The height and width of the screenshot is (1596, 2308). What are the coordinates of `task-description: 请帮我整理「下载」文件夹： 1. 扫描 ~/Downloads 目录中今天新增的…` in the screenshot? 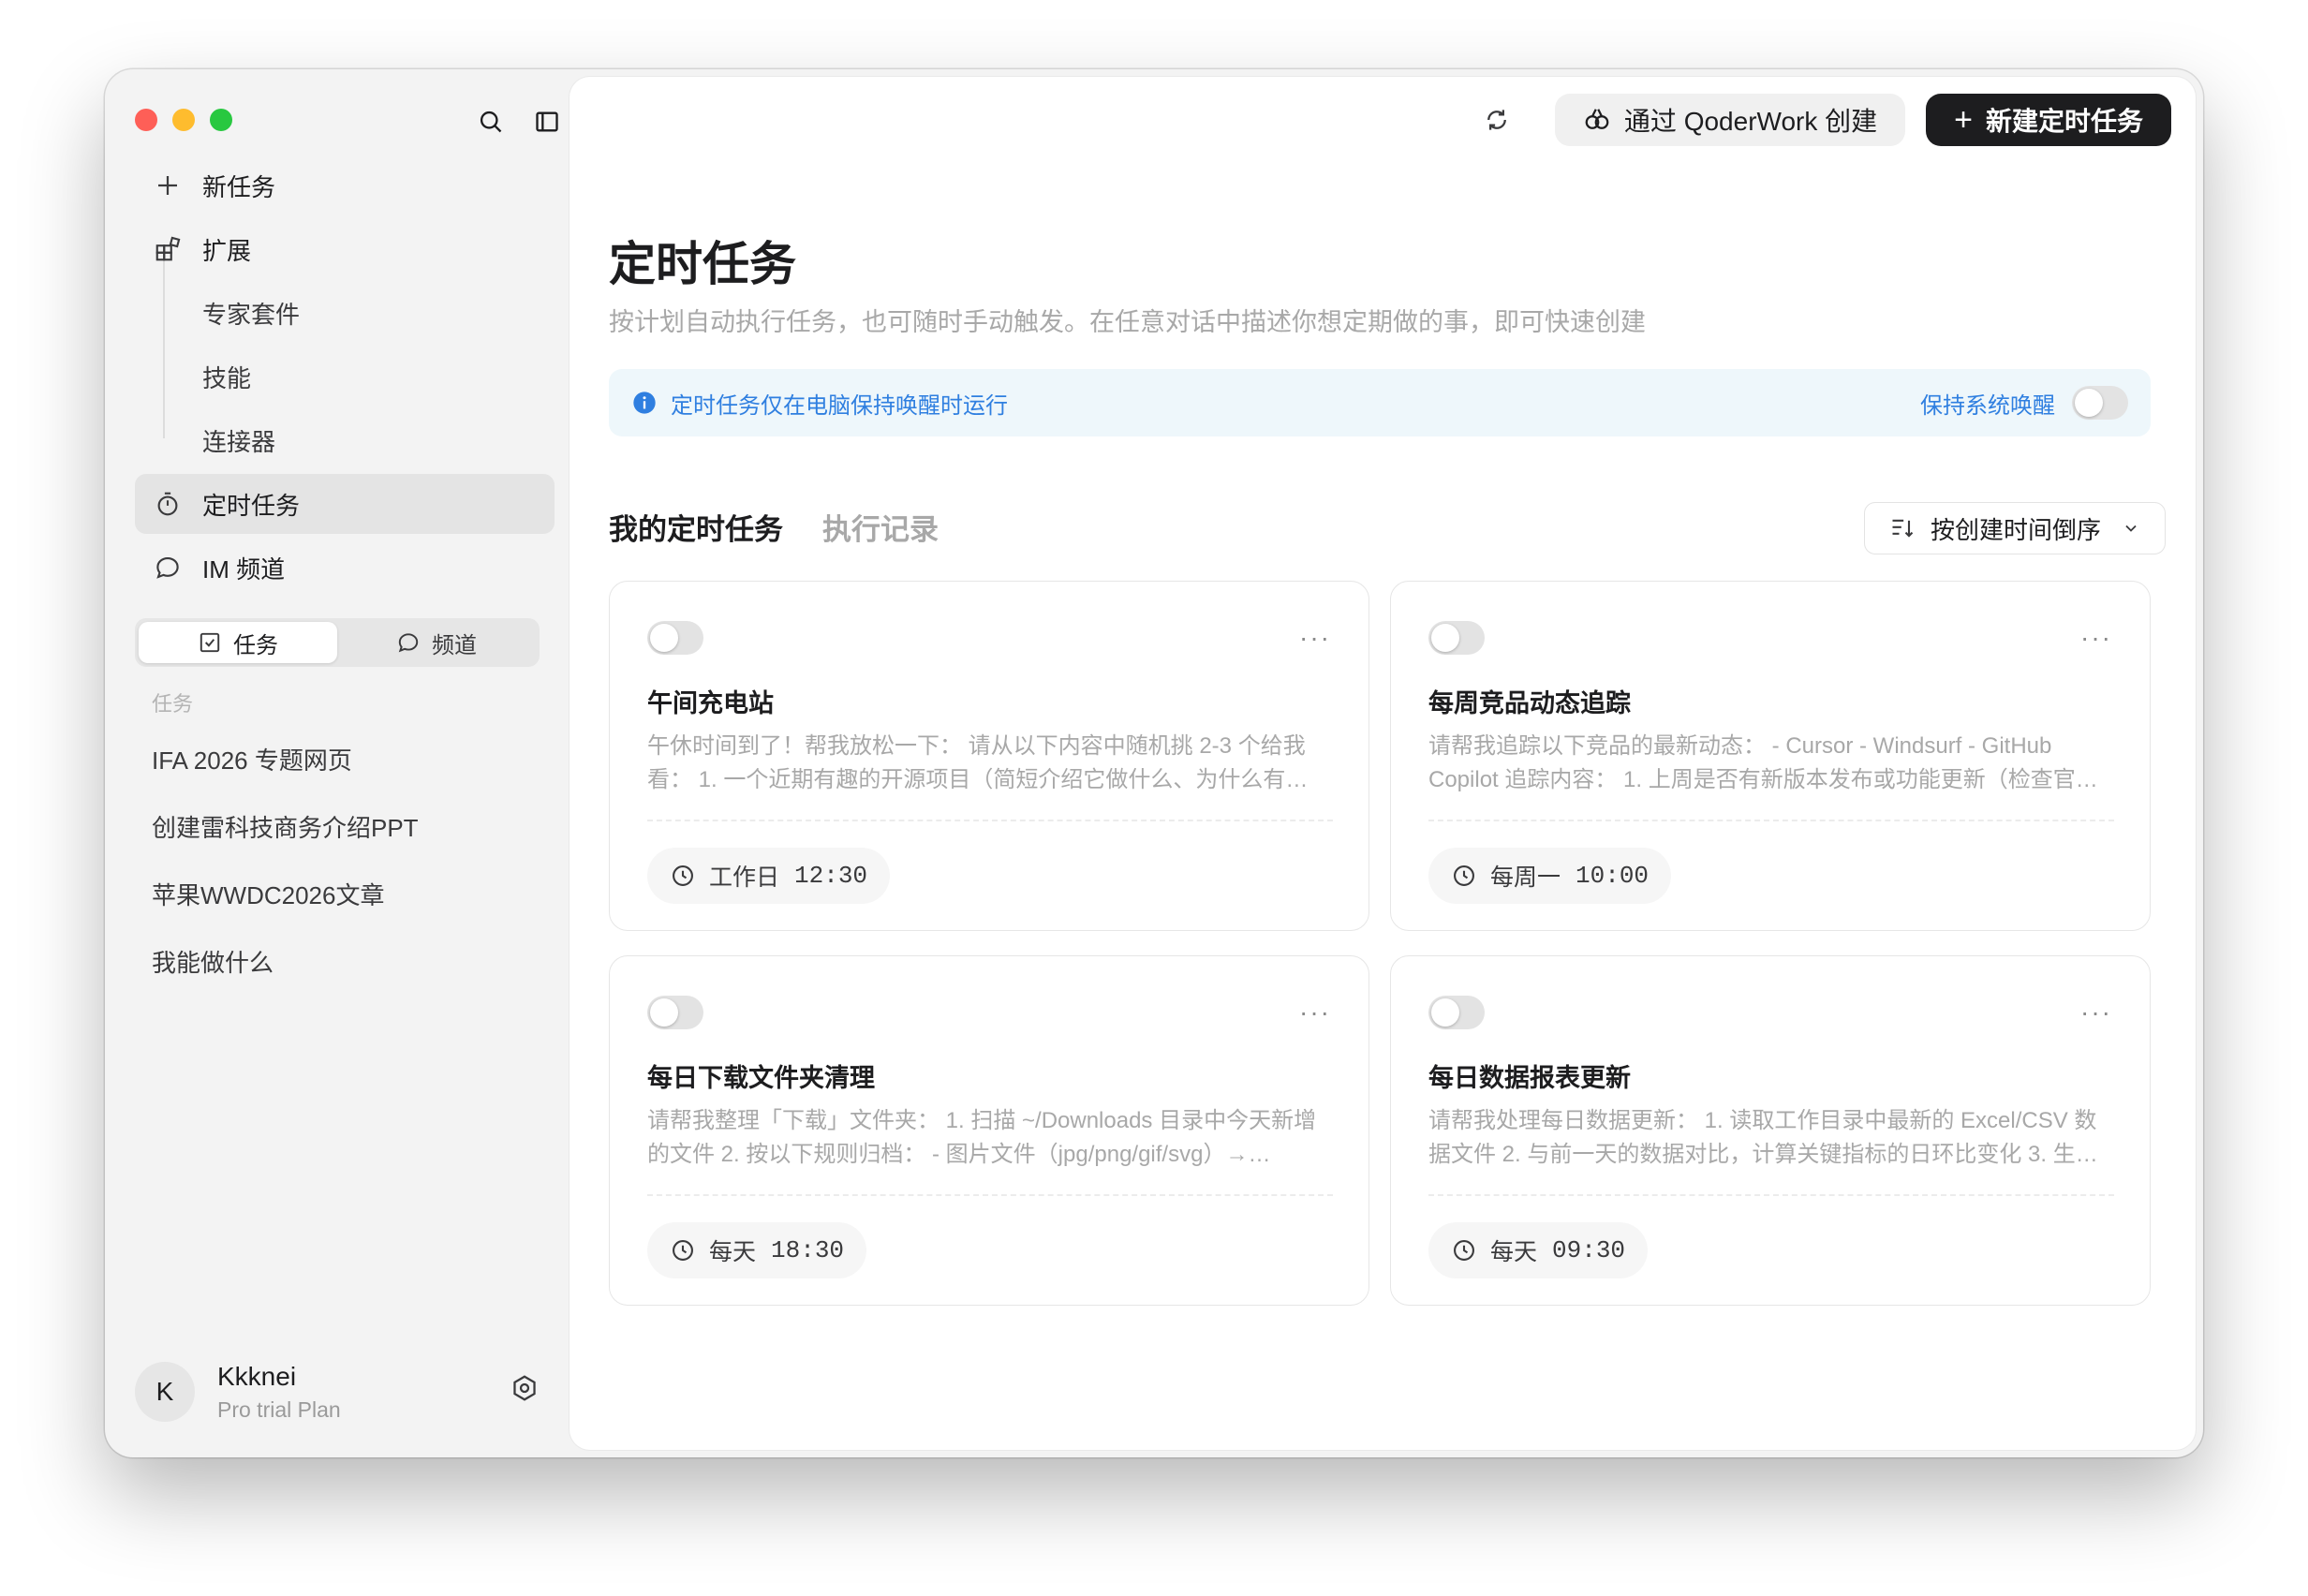 It's located at (982, 1137).